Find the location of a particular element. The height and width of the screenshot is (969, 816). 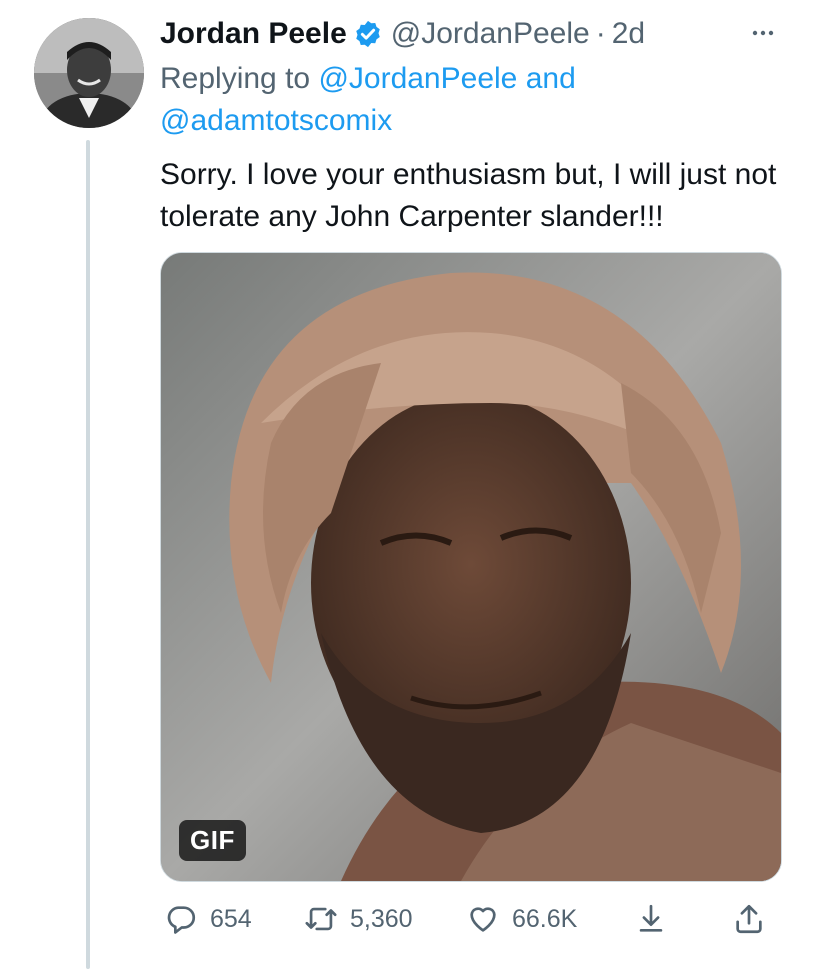

reply-count: 654 is located at coordinates (231, 918).